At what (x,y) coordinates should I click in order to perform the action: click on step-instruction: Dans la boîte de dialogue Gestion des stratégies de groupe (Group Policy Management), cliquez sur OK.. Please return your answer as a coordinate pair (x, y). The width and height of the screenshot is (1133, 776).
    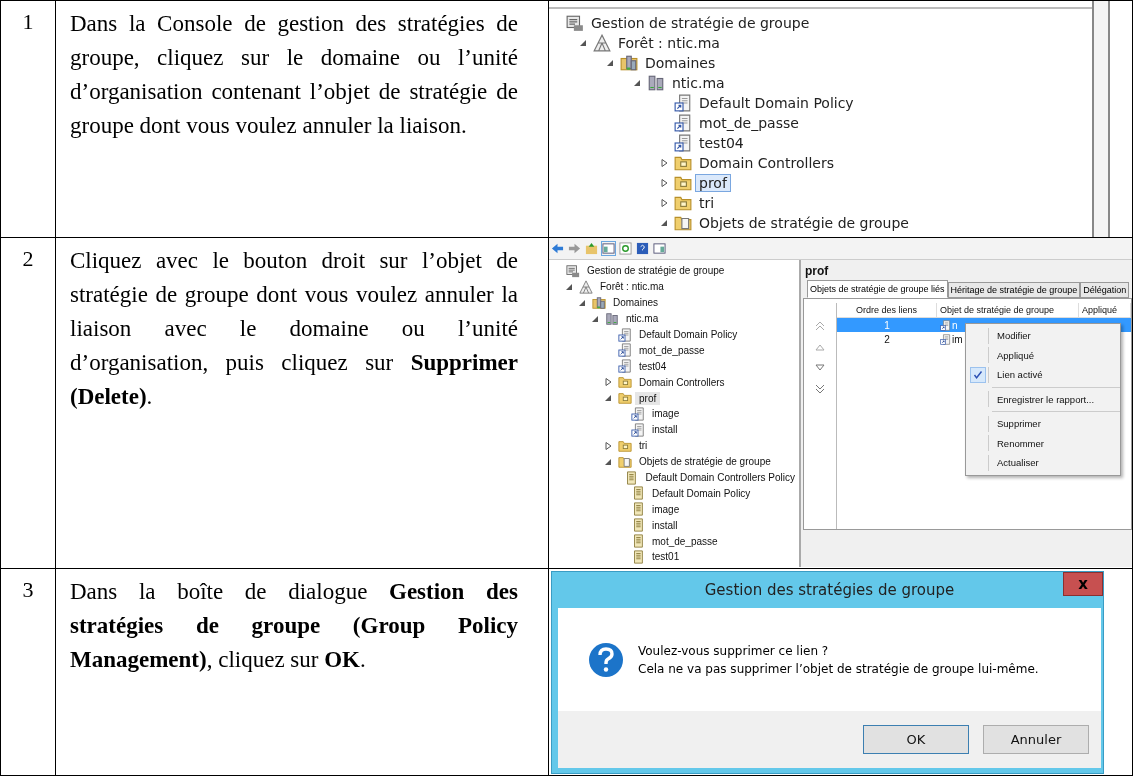
    Looking at the image, I should click on (294, 626).